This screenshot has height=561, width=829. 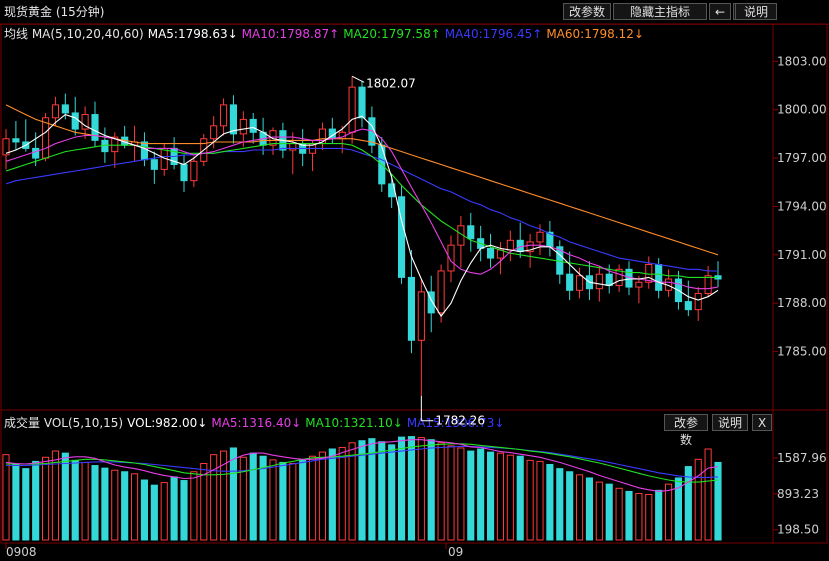 I want to click on price-tick-label: 1800.00, so click(x=802, y=110).